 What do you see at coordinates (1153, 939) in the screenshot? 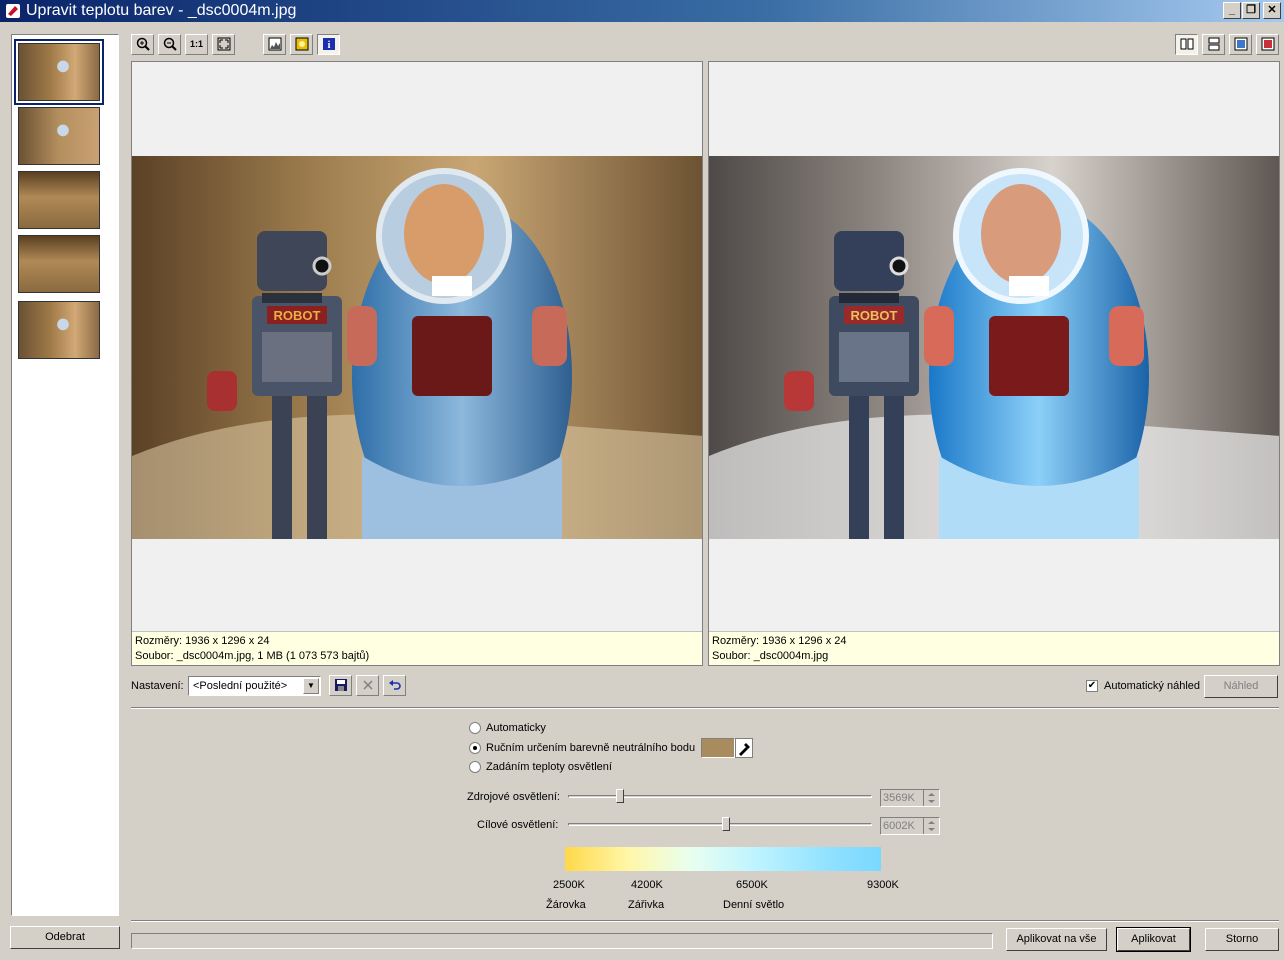
I see `apply-button: Aplikovat` at bounding box center [1153, 939].